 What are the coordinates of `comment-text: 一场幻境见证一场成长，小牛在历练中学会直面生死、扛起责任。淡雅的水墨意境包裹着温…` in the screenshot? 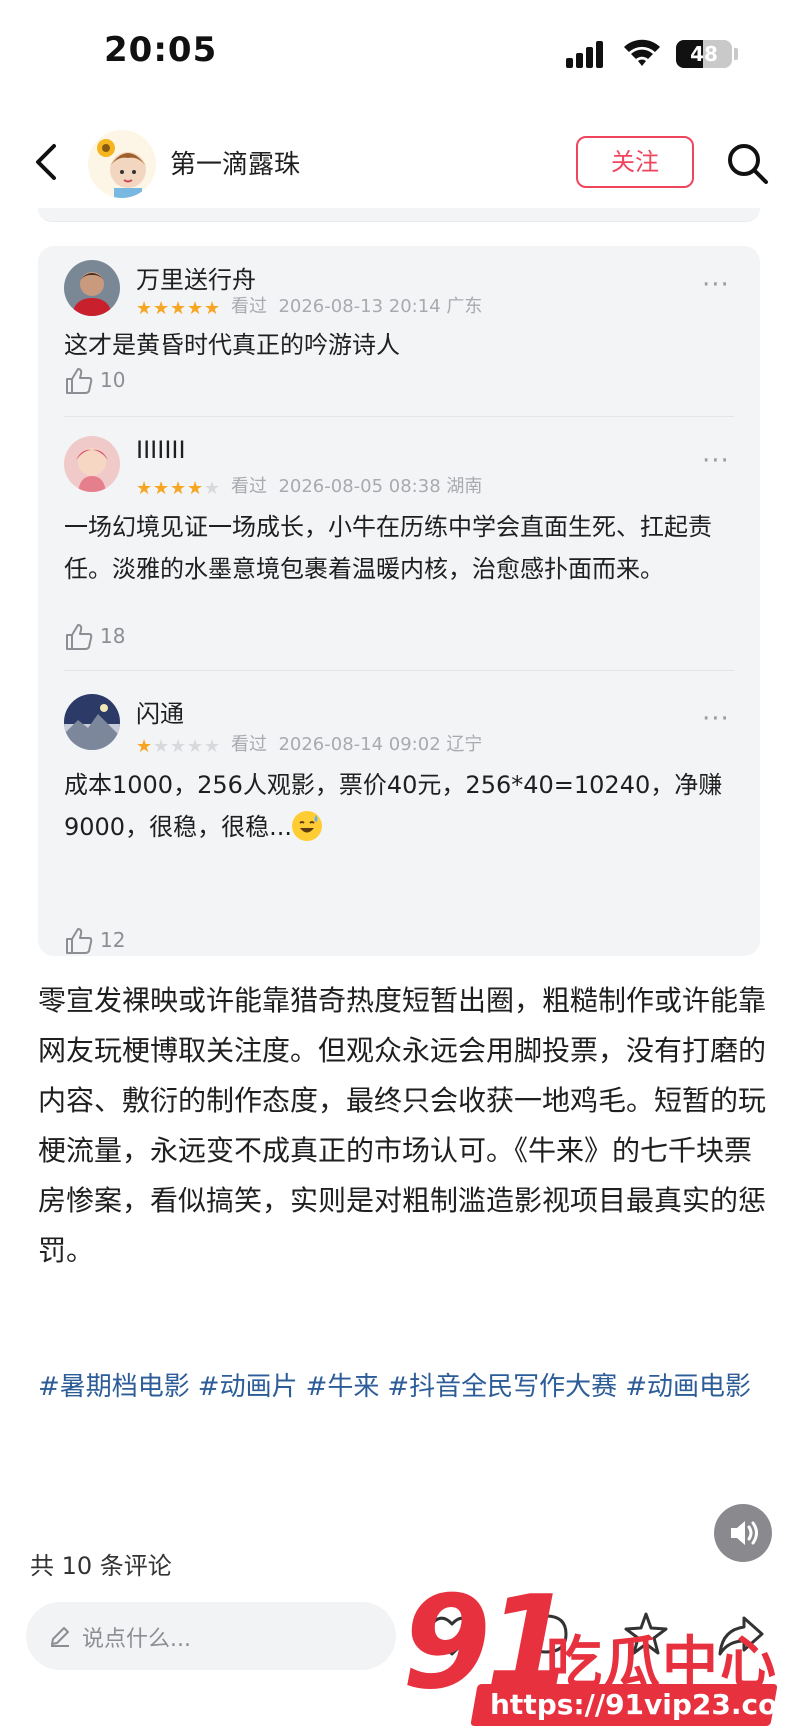 It's located at (388, 548).